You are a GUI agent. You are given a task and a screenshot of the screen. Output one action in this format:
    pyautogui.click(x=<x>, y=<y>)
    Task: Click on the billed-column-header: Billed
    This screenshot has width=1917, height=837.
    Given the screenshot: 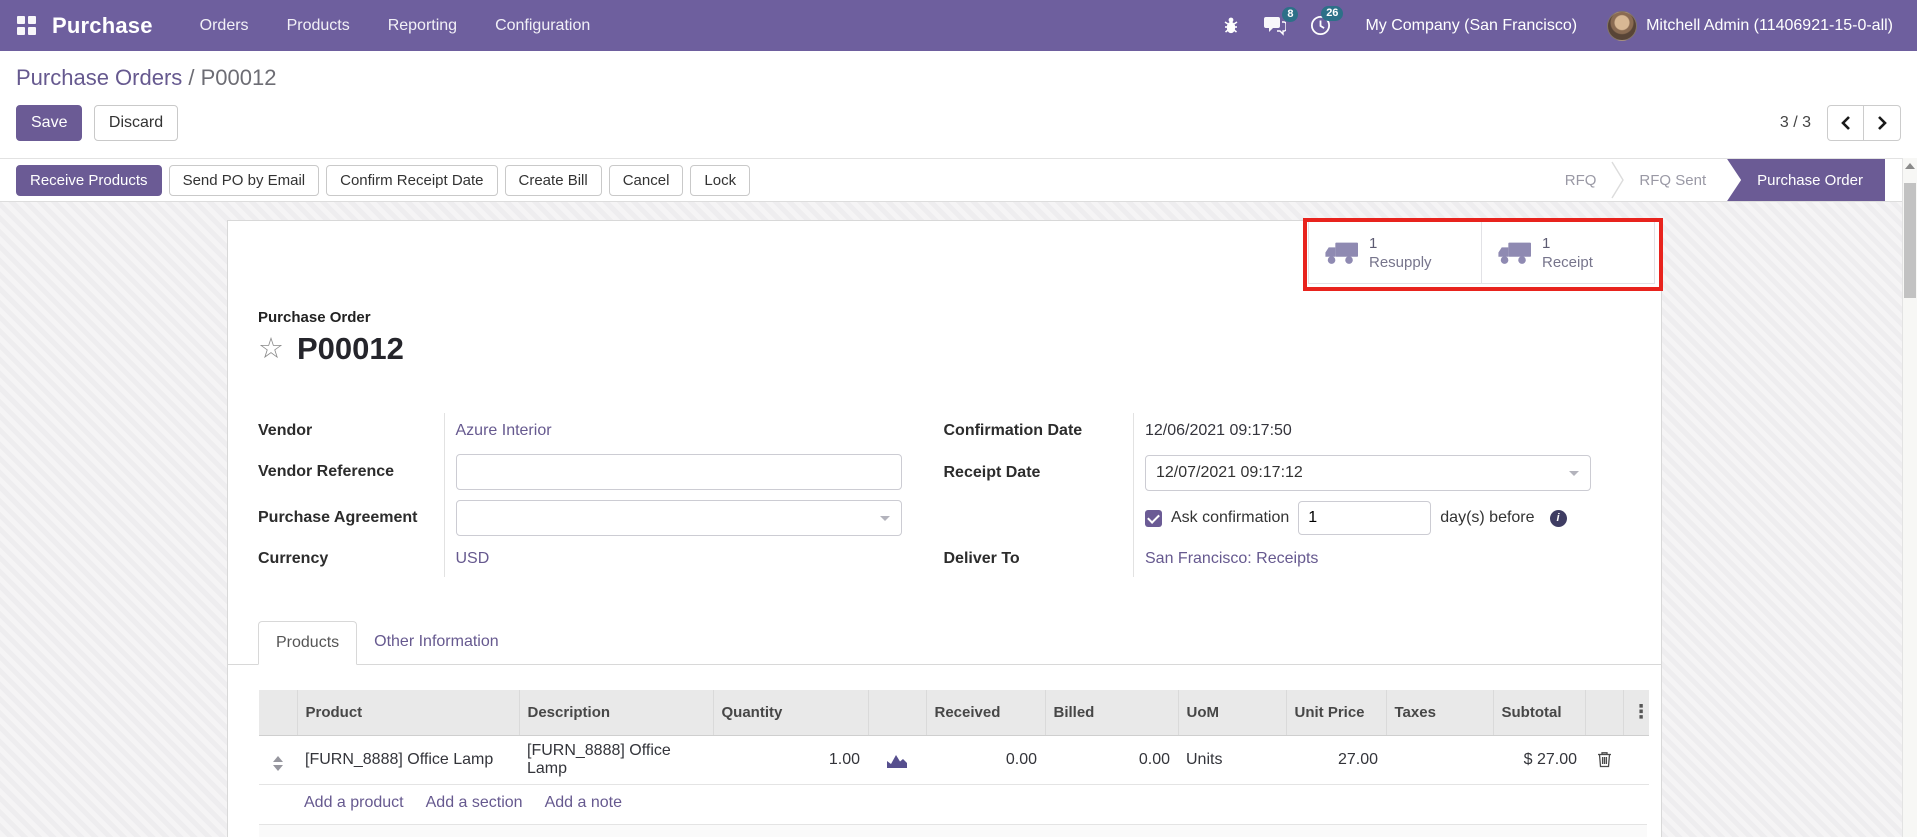 What is the action you would take?
    pyautogui.click(x=1111, y=713)
    